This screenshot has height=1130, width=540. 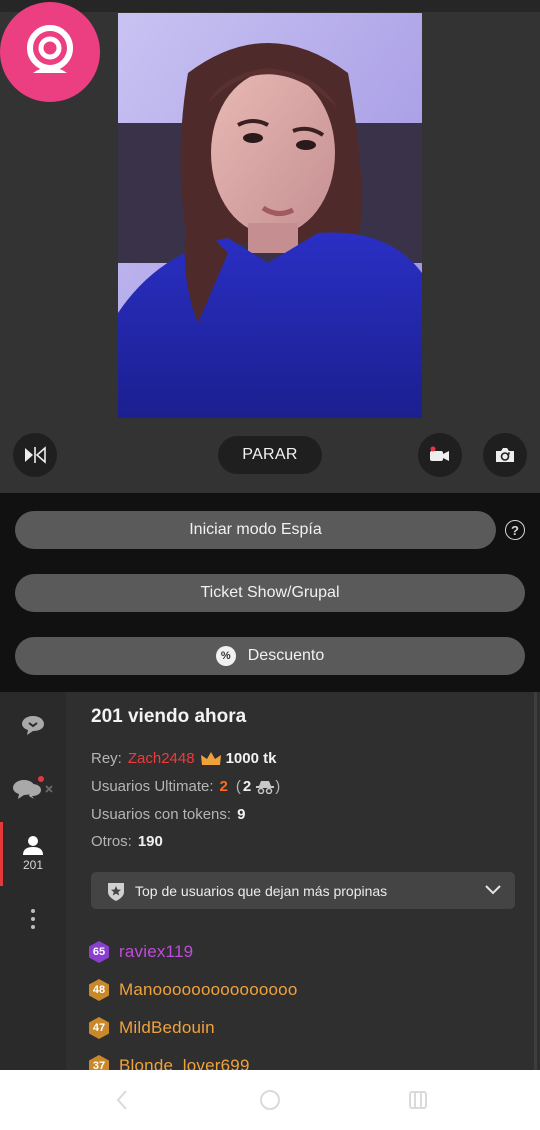 I want to click on king-tokens: 1000 tk, so click(x=251, y=758).